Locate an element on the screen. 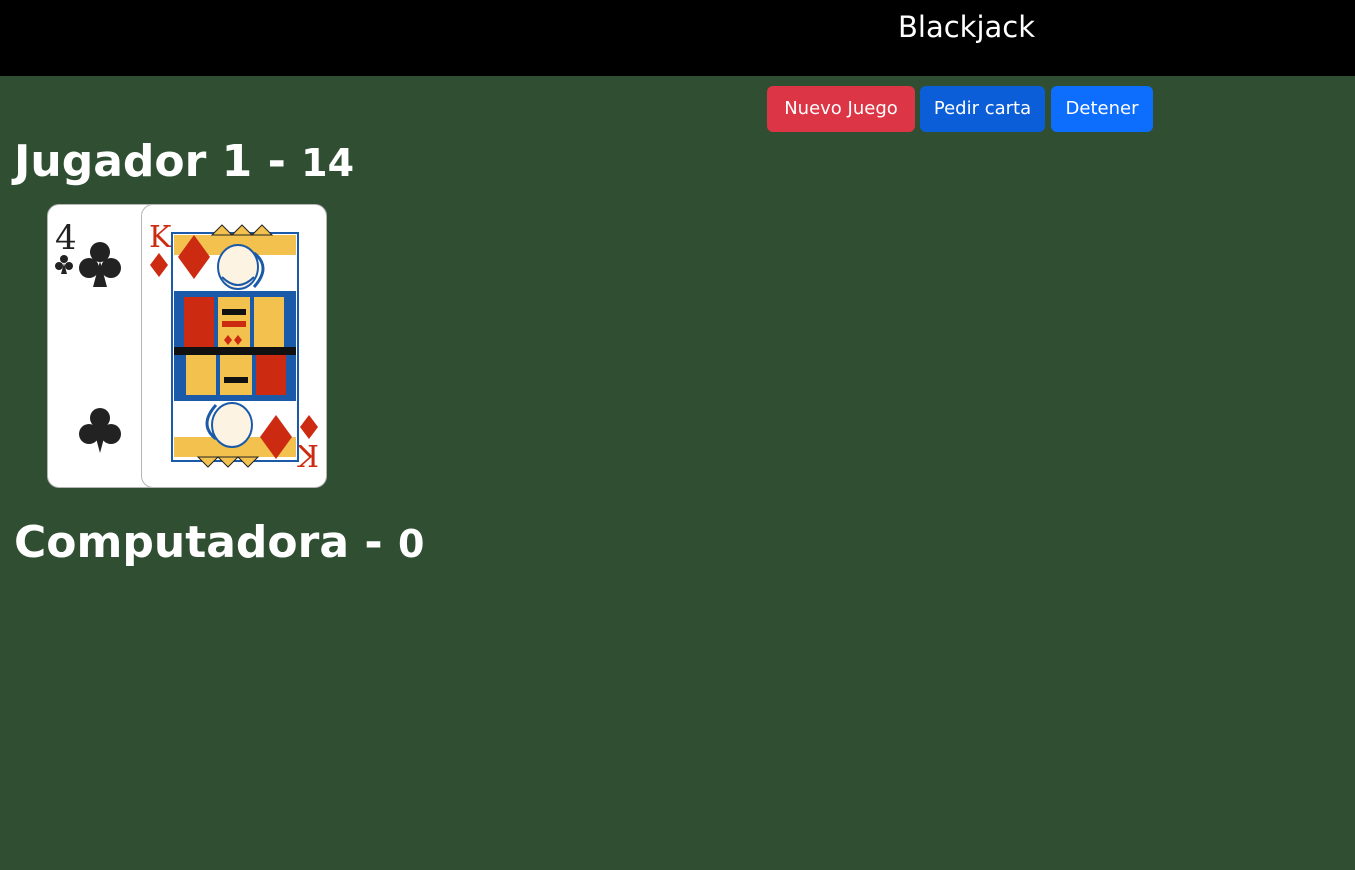 The image size is (1355, 870). ask-card-button: Pedir carta is located at coordinates (982, 109).